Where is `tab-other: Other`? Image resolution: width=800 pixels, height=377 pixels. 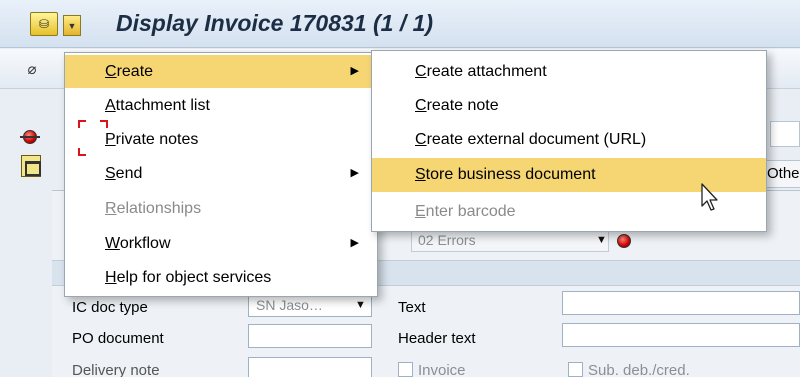
tab-other: Other is located at coordinates (782, 174).